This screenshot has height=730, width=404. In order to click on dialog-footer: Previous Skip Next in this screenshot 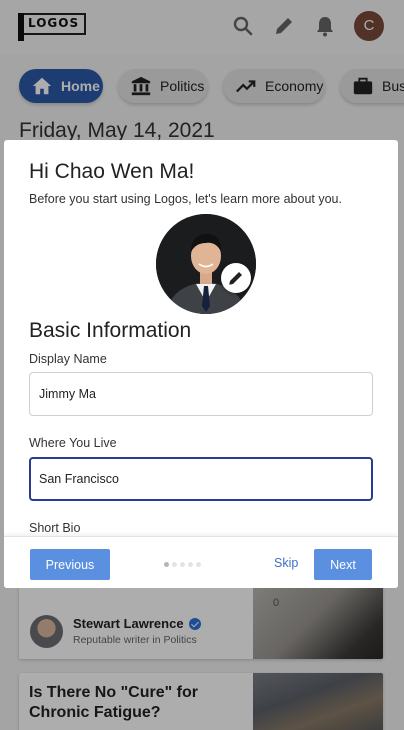, I will do `click(201, 562)`.